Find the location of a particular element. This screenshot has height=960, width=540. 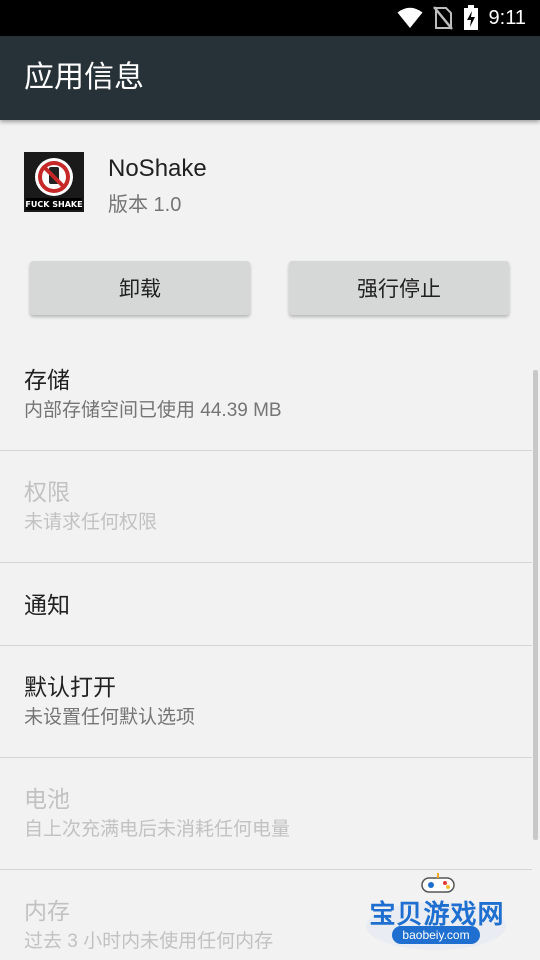

app-header: FUCK SHAKE NoShake 版本 1.0 is located at coordinates (270, 185).